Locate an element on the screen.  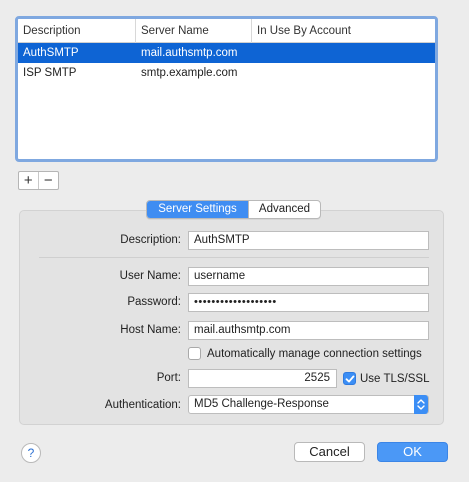
cancel-button: Cancel is located at coordinates (329, 452).